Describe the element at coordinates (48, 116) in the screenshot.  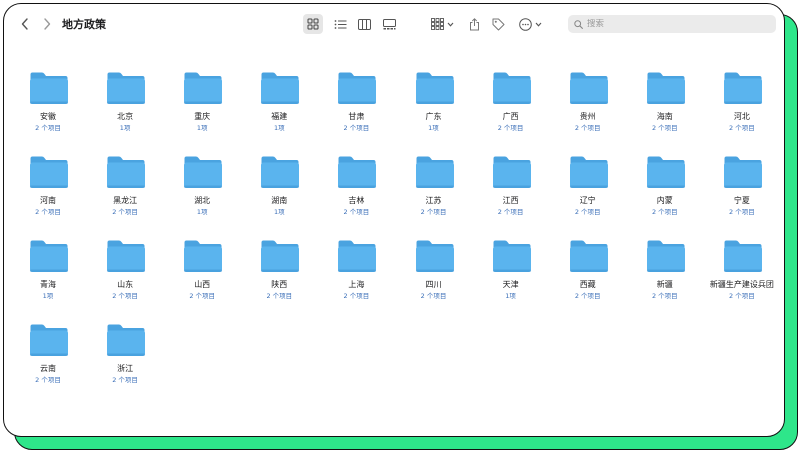
I see `folder-name: 安徽` at that location.